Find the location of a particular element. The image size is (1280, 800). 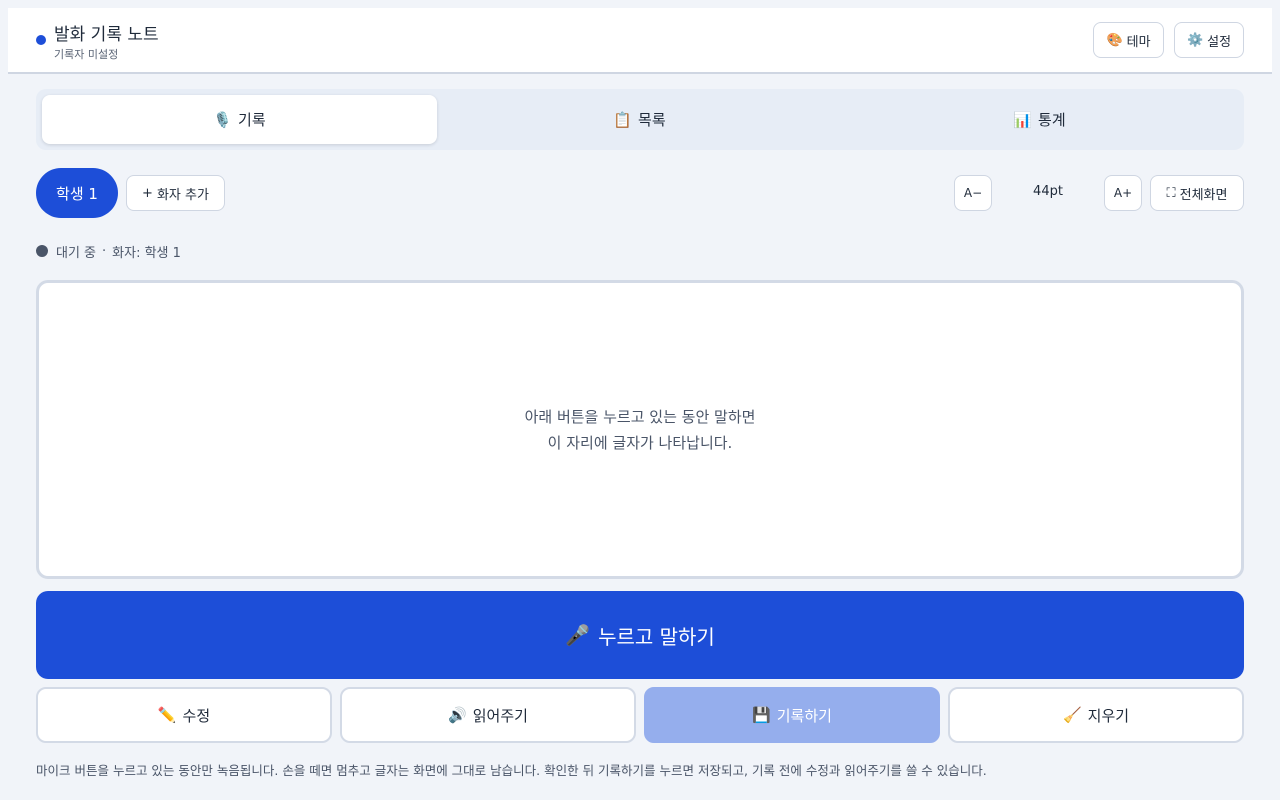

clipboard-icon: 📋 is located at coordinates (623, 119).